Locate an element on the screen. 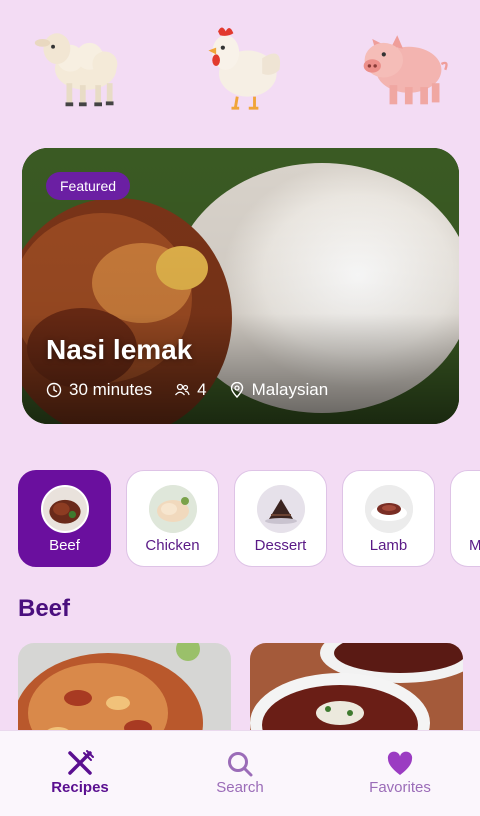  animal-row is located at coordinates (240, 69).